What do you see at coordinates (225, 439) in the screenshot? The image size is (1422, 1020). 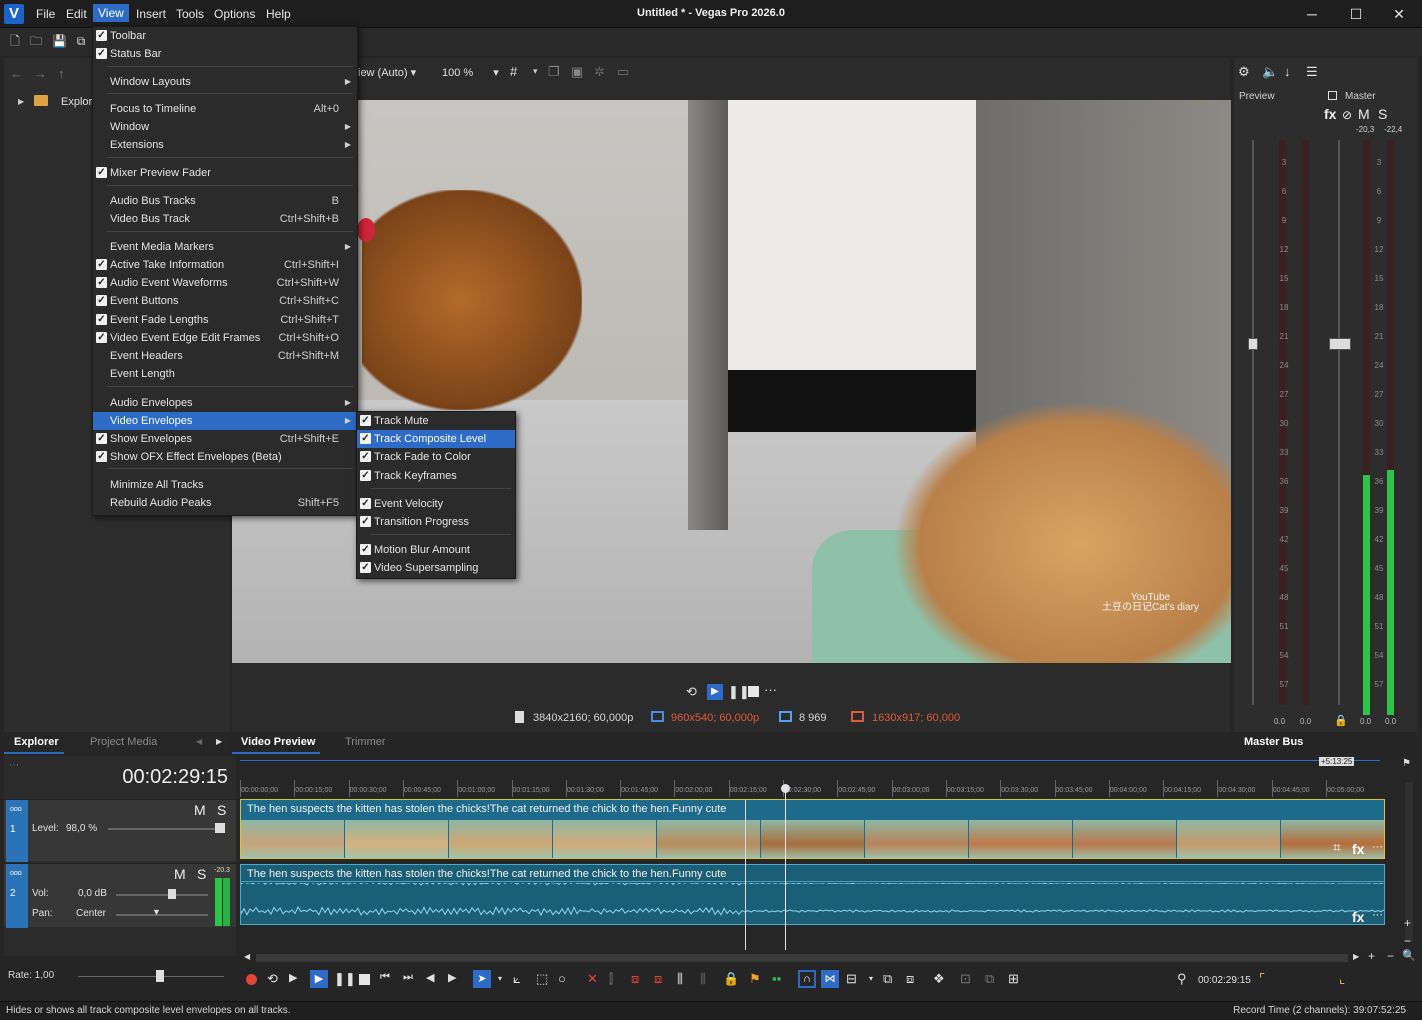 I see `view-menu-item-show-envelopes: ✓ Show Envelopes Ctrl+Shift+E` at bounding box center [225, 439].